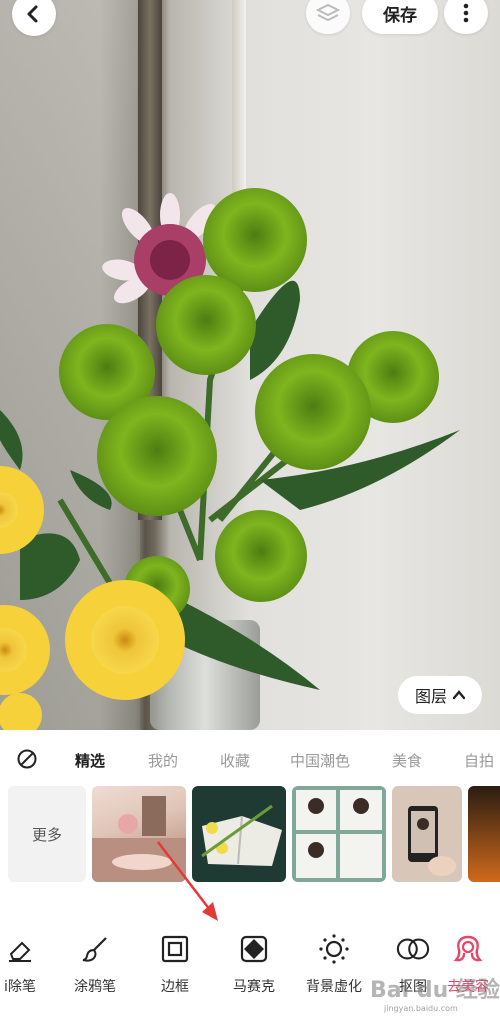  What do you see at coordinates (407, 760) in the screenshot?
I see `tab-food: 美食` at bounding box center [407, 760].